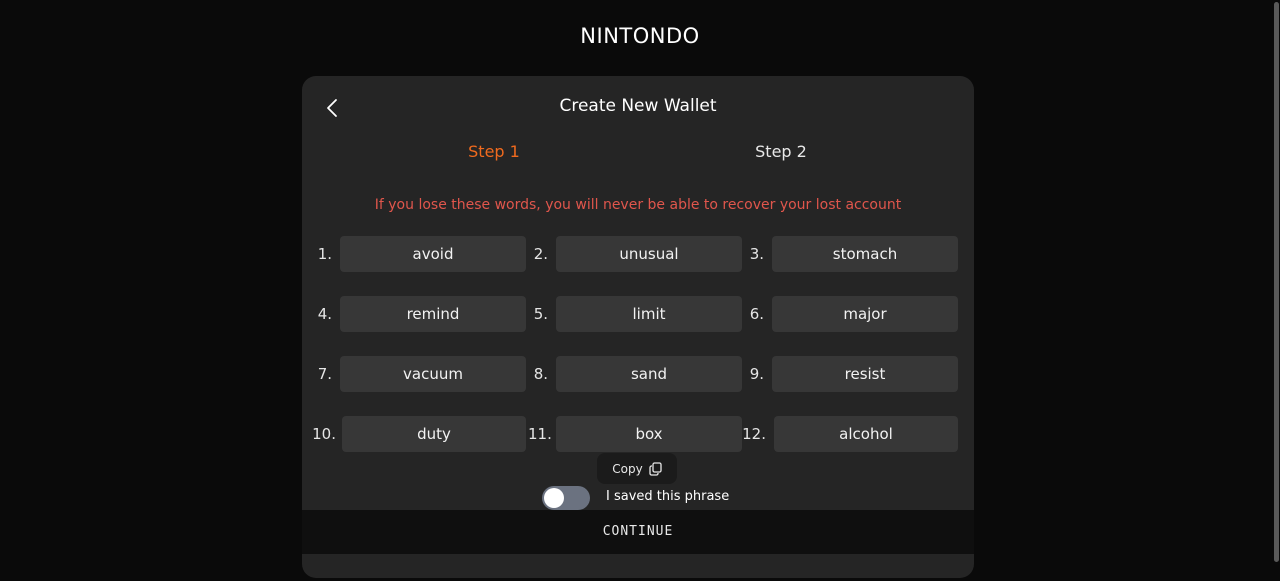  What do you see at coordinates (756, 314) in the screenshot?
I see `word-number: 6.` at bounding box center [756, 314].